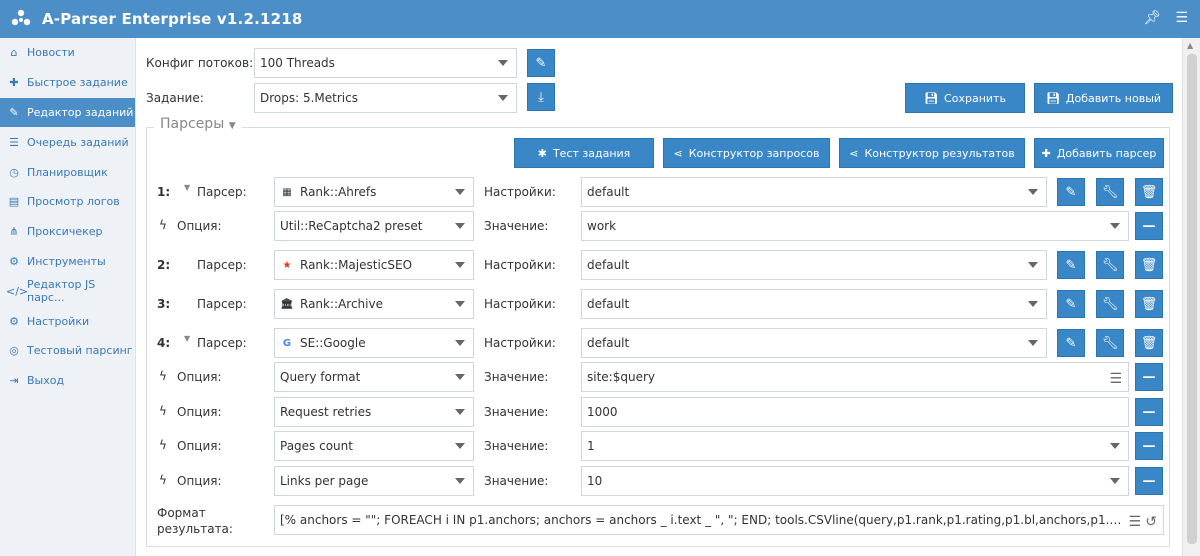 This screenshot has height=556, width=1200. Describe the element at coordinates (67, 351) in the screenshot. I see `sidebar-item-10: ◎ Тестовый парсинг` at that location.